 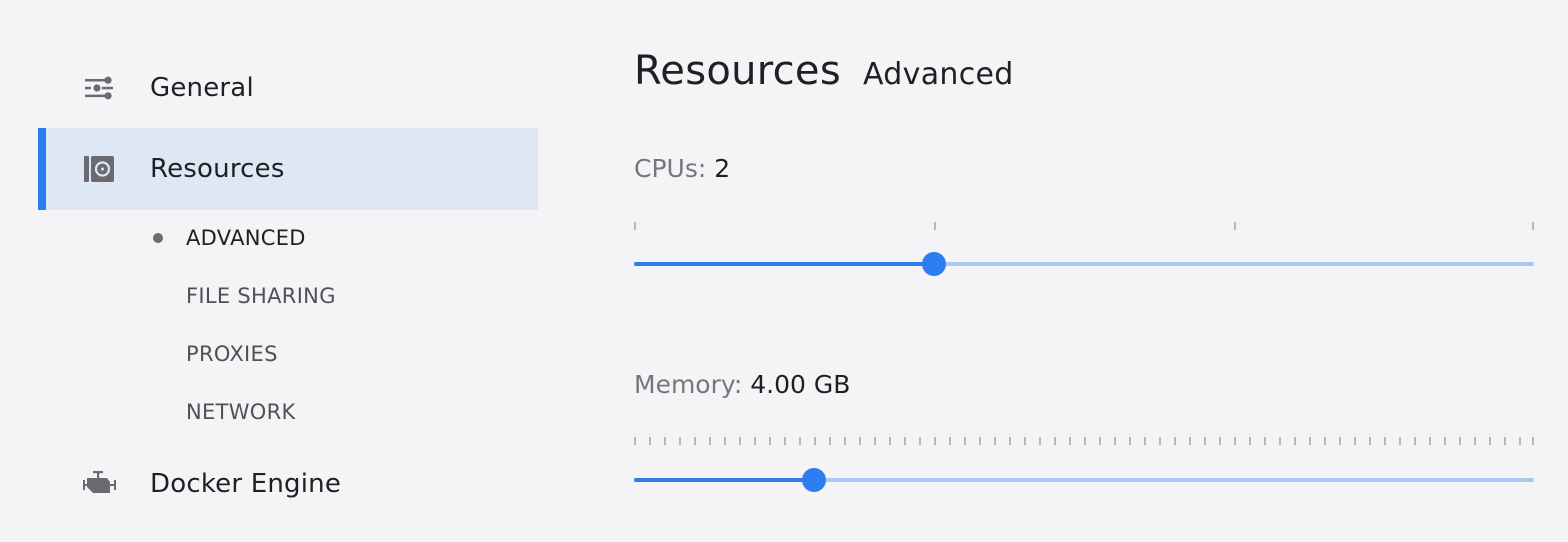 I want to click on sliders-icon, so click(x=99, y=88).